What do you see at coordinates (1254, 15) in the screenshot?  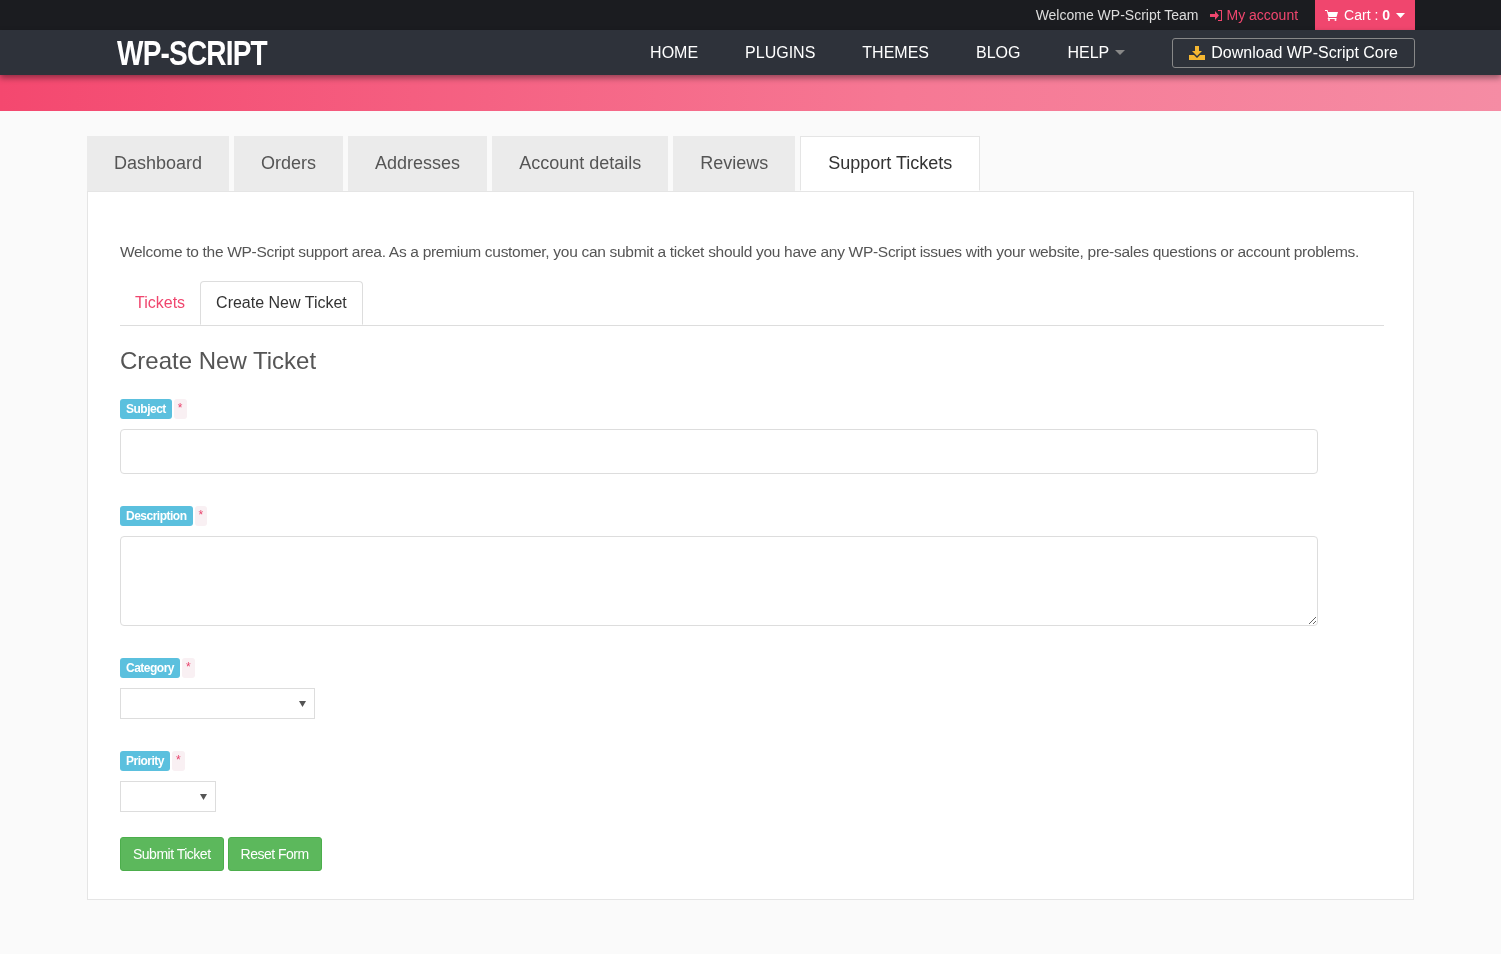 I see `my-account-link: My account` at bounding box center [1254, 15].